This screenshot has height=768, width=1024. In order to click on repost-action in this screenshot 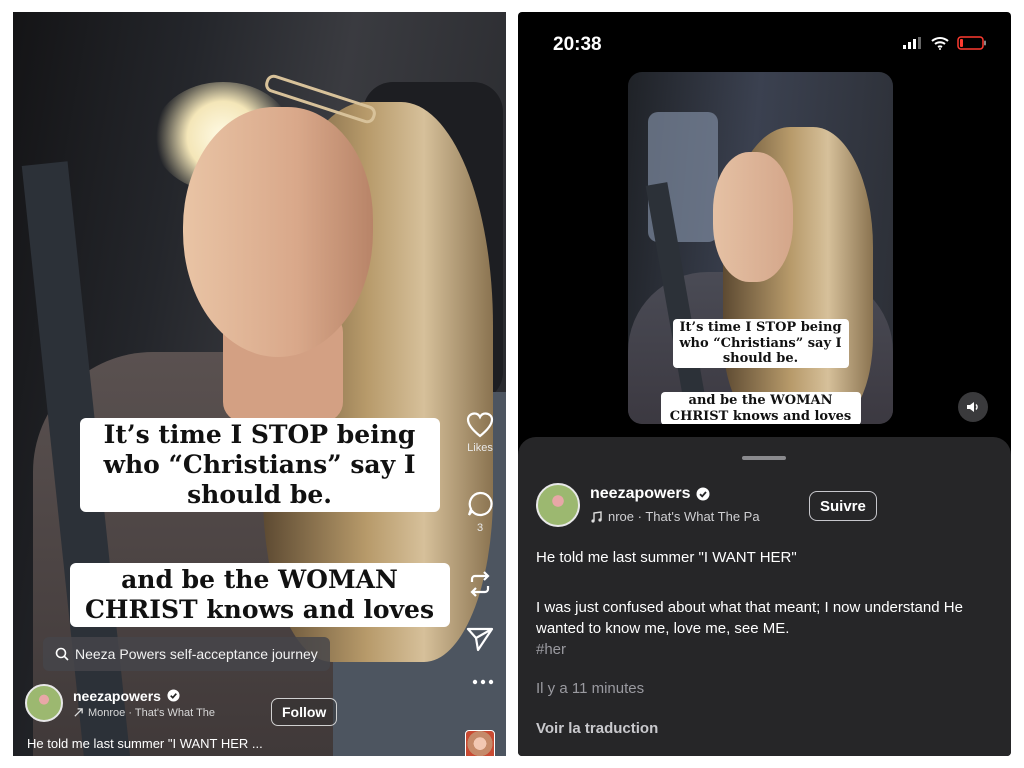, I will do `click(480, 584)`.